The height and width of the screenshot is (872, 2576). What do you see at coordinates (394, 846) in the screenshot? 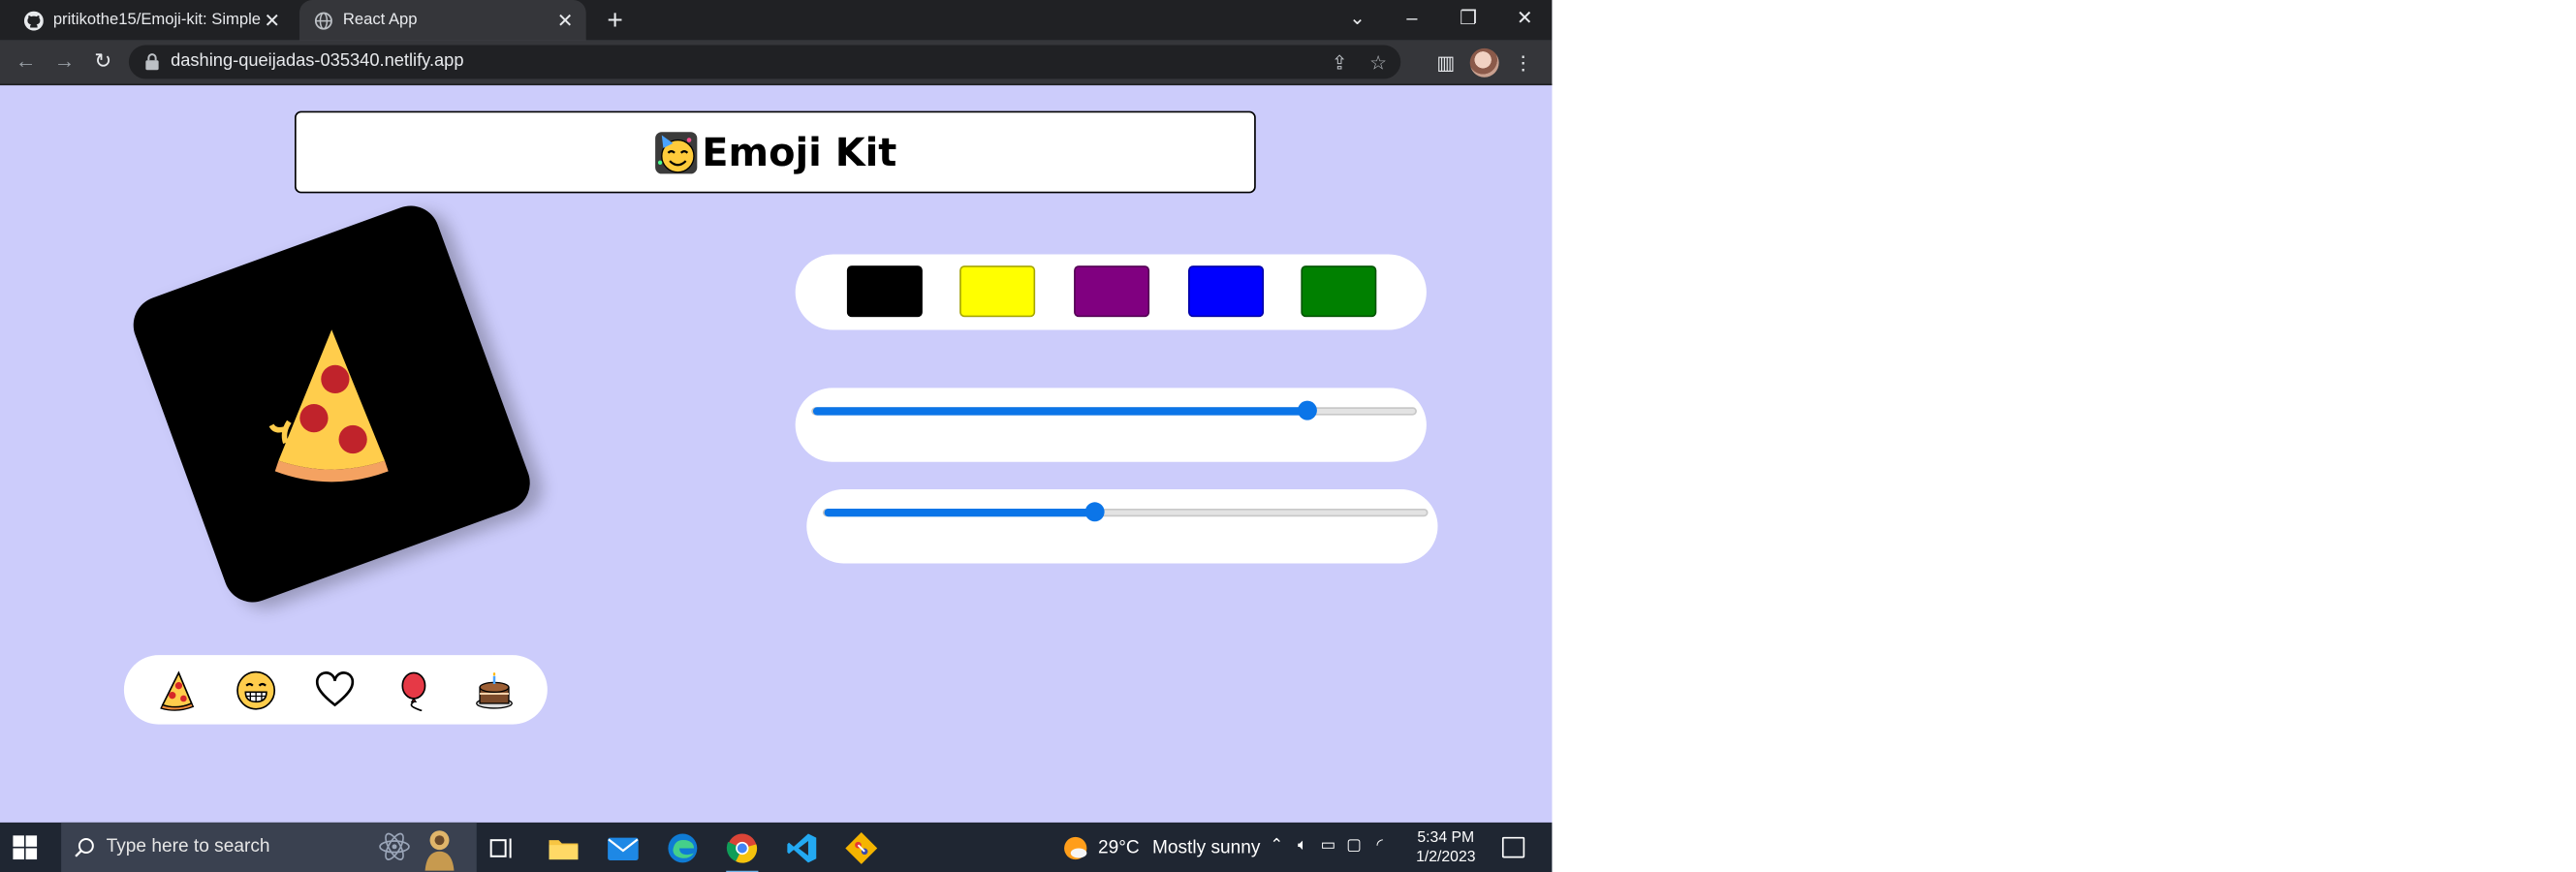
I see `atom-icon` at bounding box center [394, 846].